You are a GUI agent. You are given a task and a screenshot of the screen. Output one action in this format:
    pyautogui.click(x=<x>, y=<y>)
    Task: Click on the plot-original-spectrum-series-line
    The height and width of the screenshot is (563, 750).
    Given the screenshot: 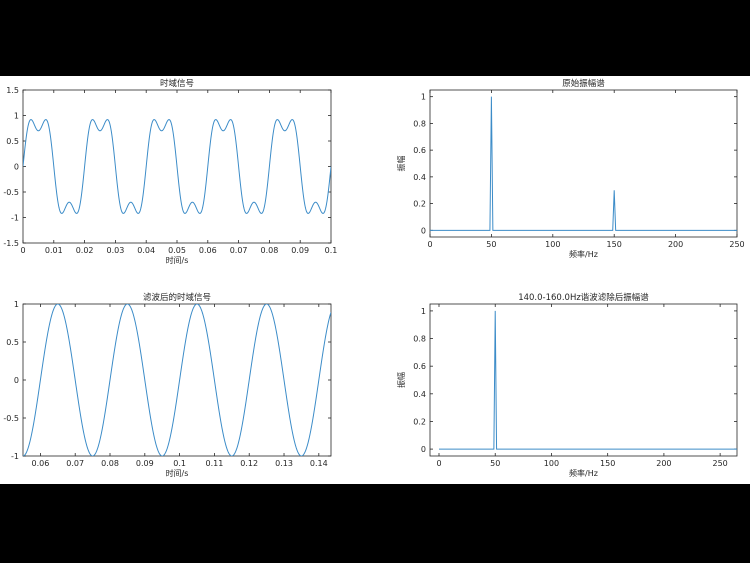 What is the action you would take?
    pyautogui.click(x=583, y=163)
    